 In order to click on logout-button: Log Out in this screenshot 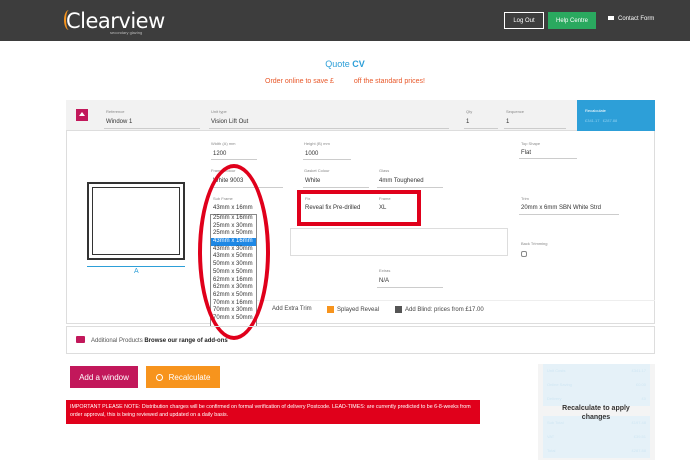, I will do `click(524, 20)`.